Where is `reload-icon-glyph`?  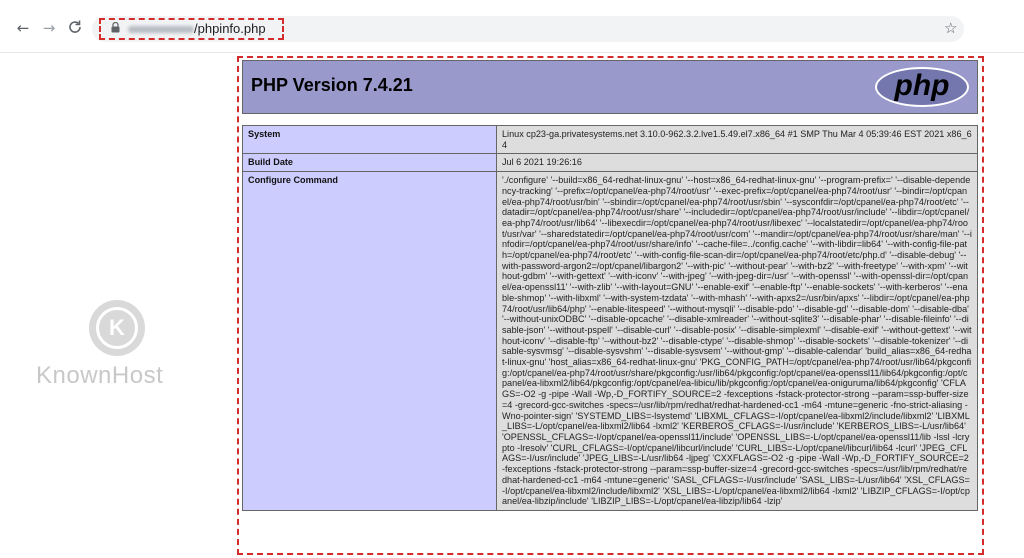 reload-icon-glyph is located at coordinates (75, 26).